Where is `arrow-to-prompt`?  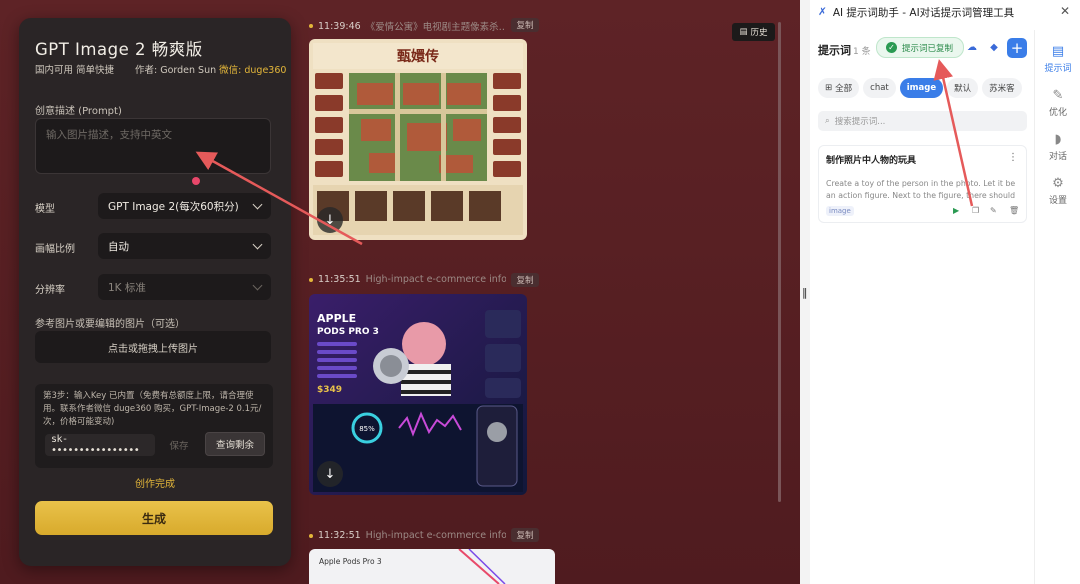 arrow-to-prompt is located at coordinates (279, 198).